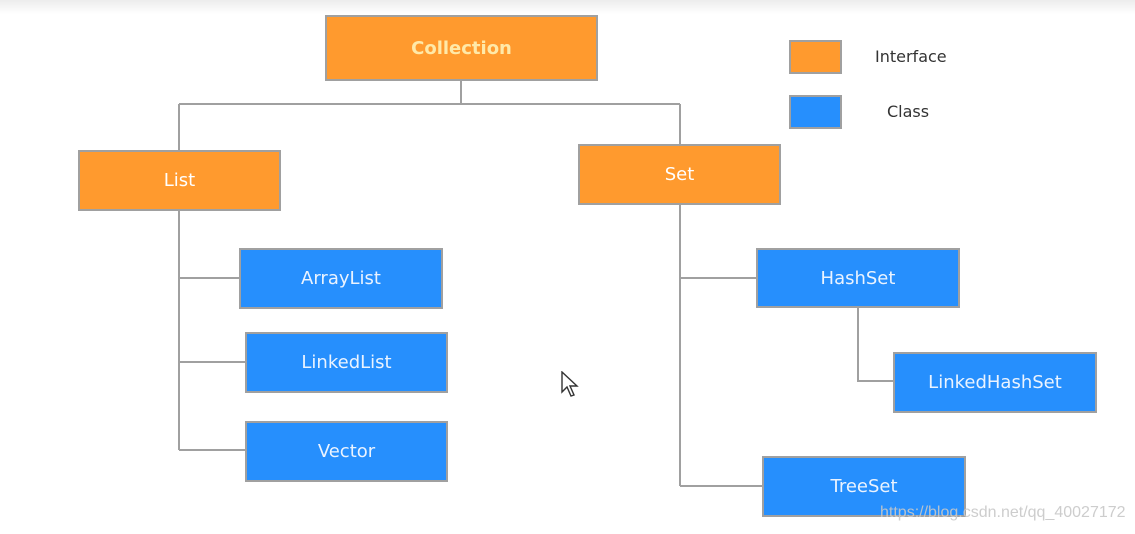  I want to click on node-arraylist: ArrayList, so click(341, 278).